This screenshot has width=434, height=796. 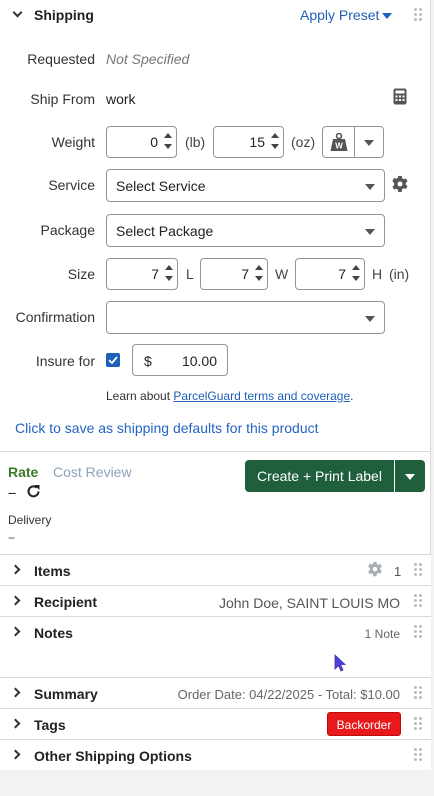 What do you see at coordinates (15, 569) in the screenshot?
I see `items-expand-chevron-icon` at bounding box center [15, 569].